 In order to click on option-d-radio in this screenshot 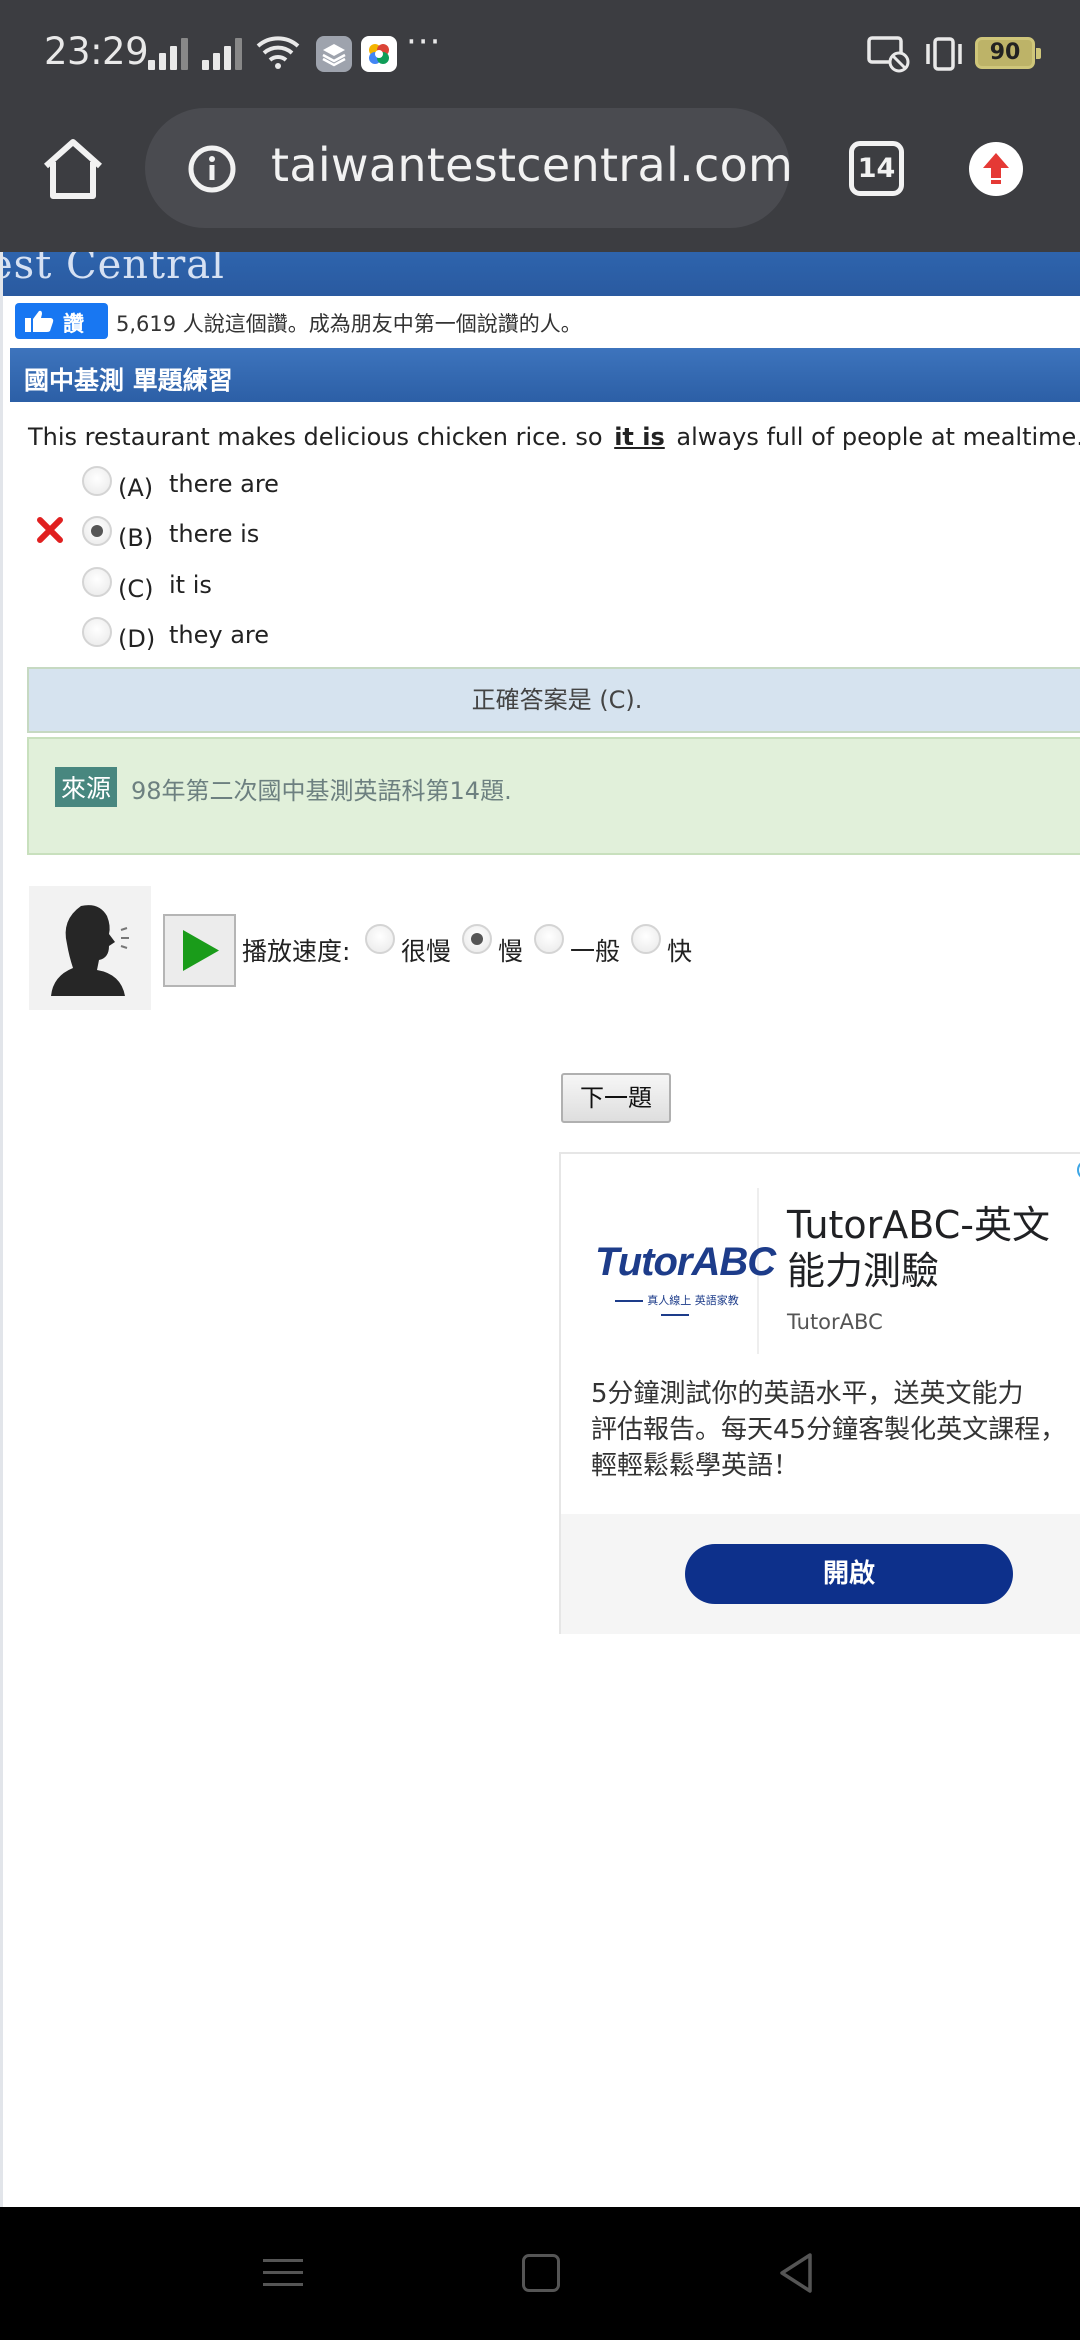, I will do `click(97, 632)`.